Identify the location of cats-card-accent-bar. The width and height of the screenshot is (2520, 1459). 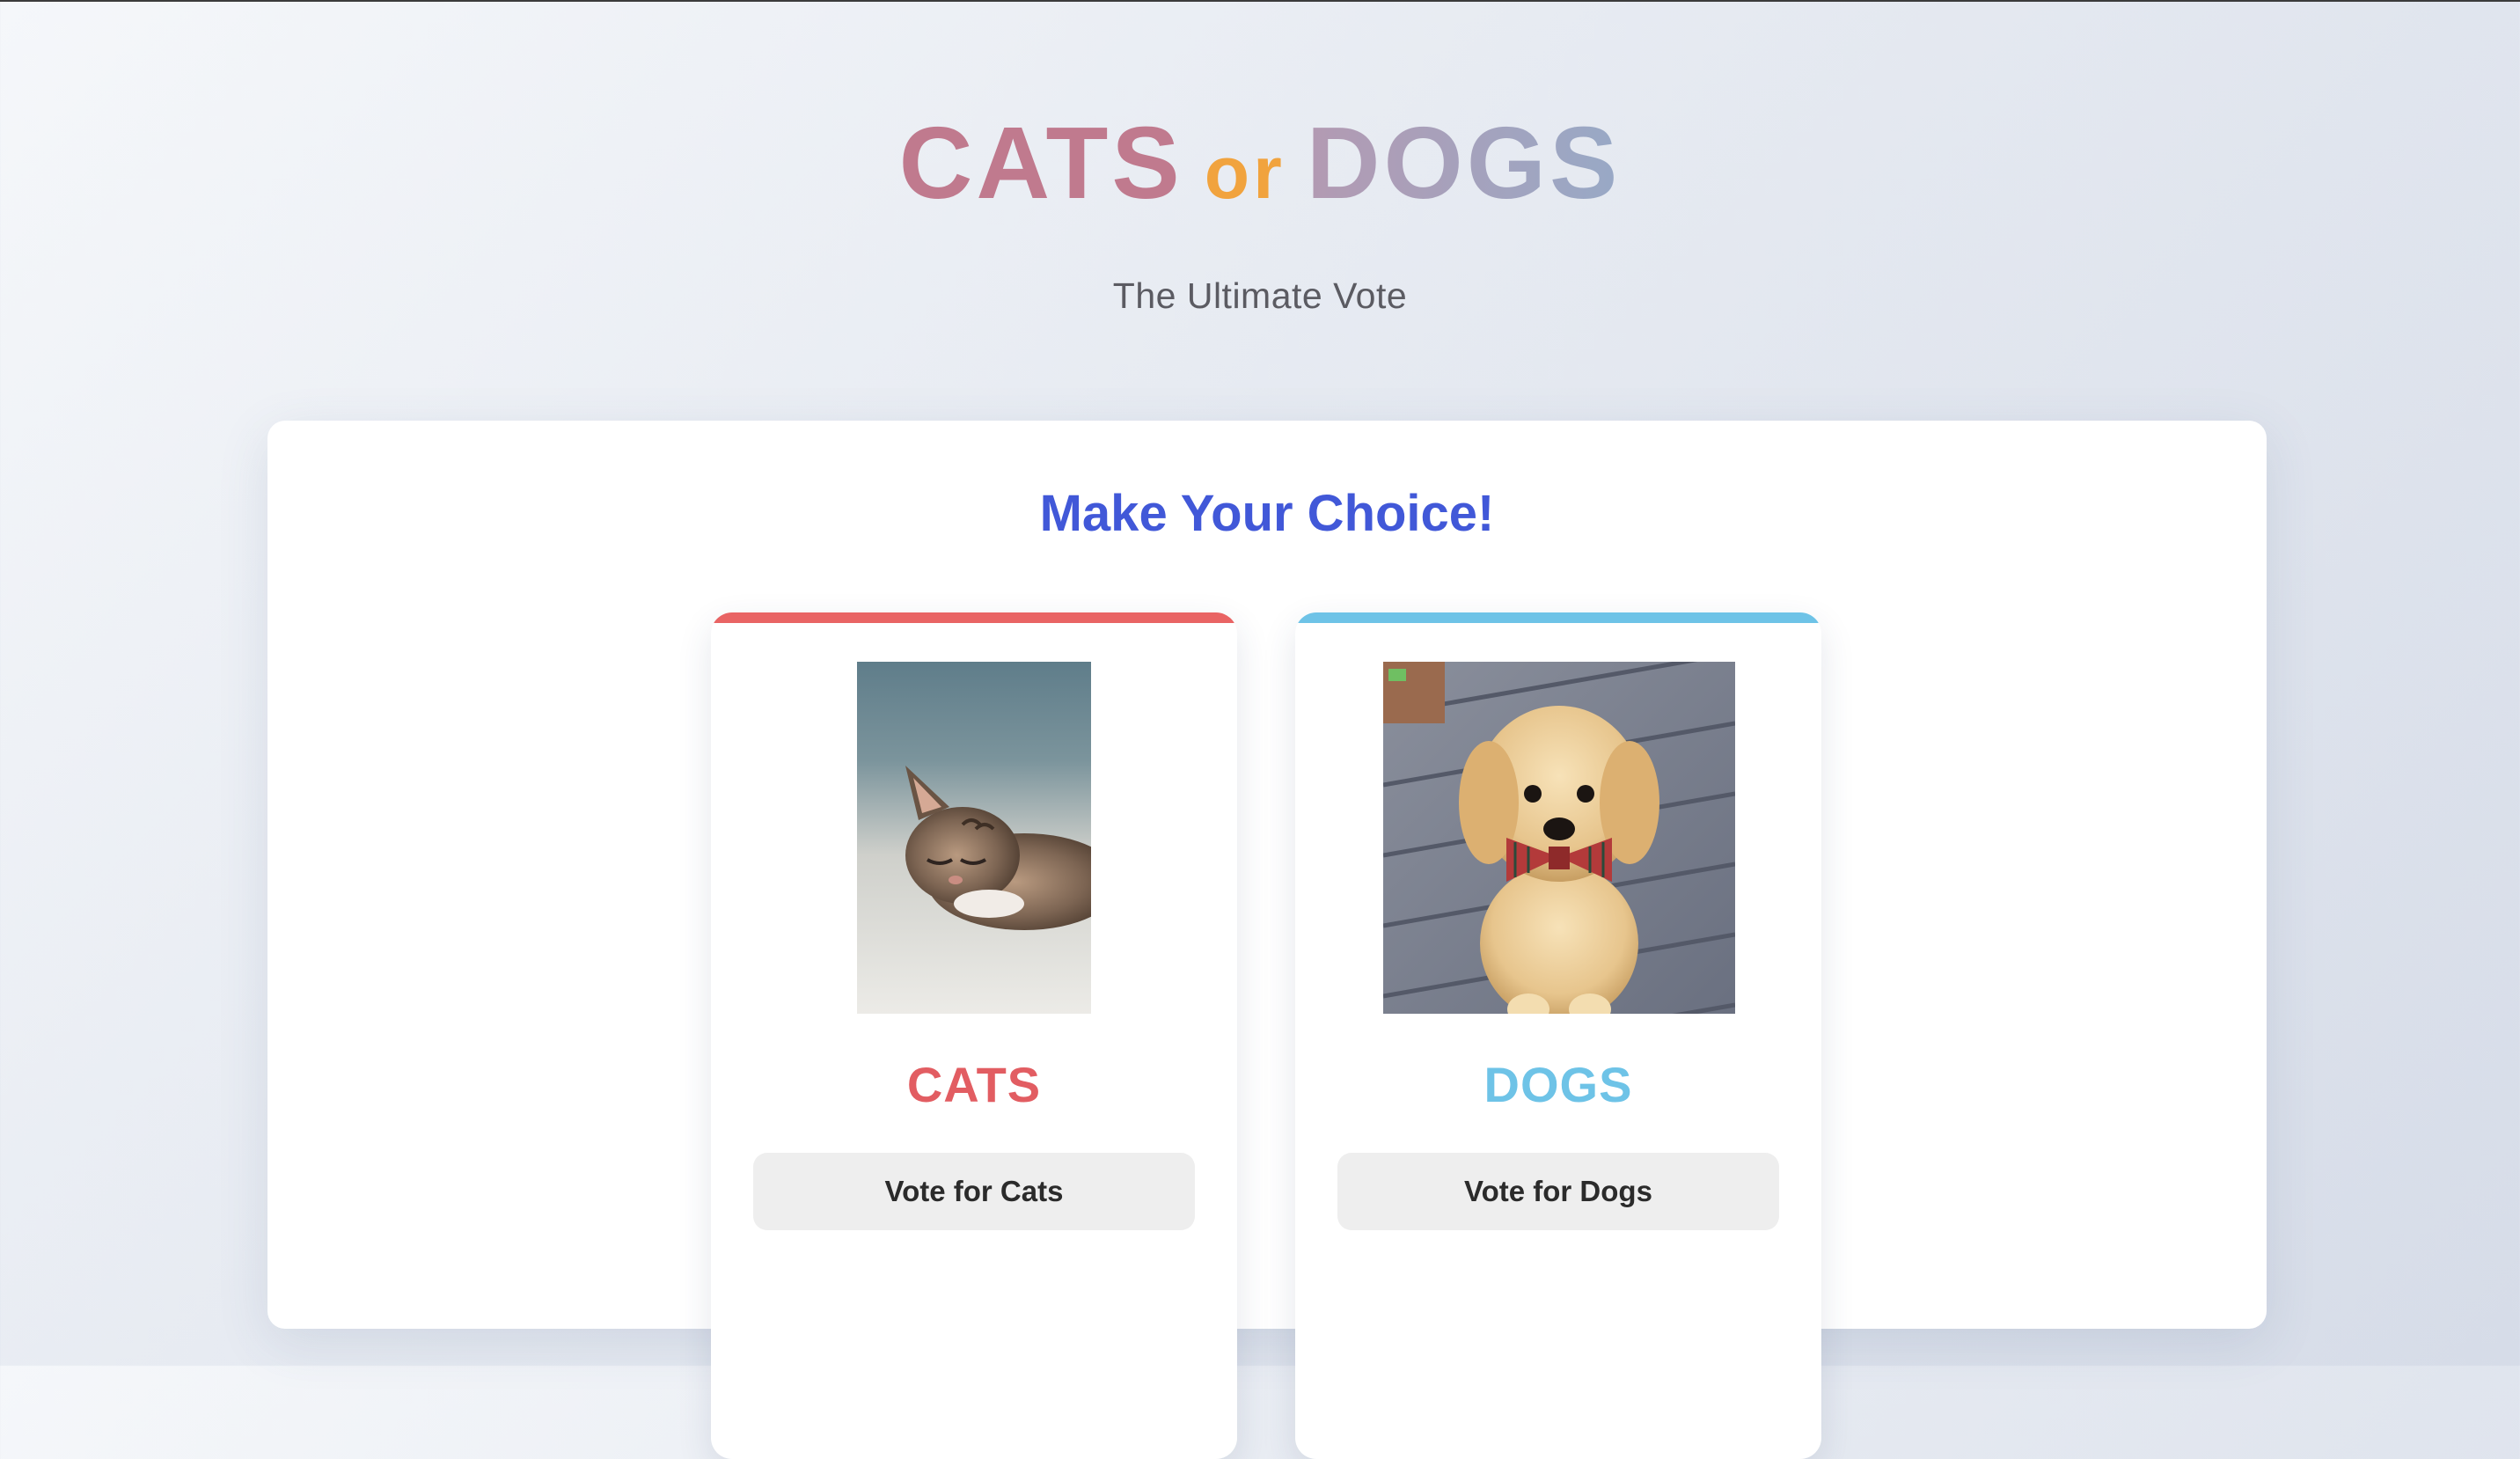
(974, 617).